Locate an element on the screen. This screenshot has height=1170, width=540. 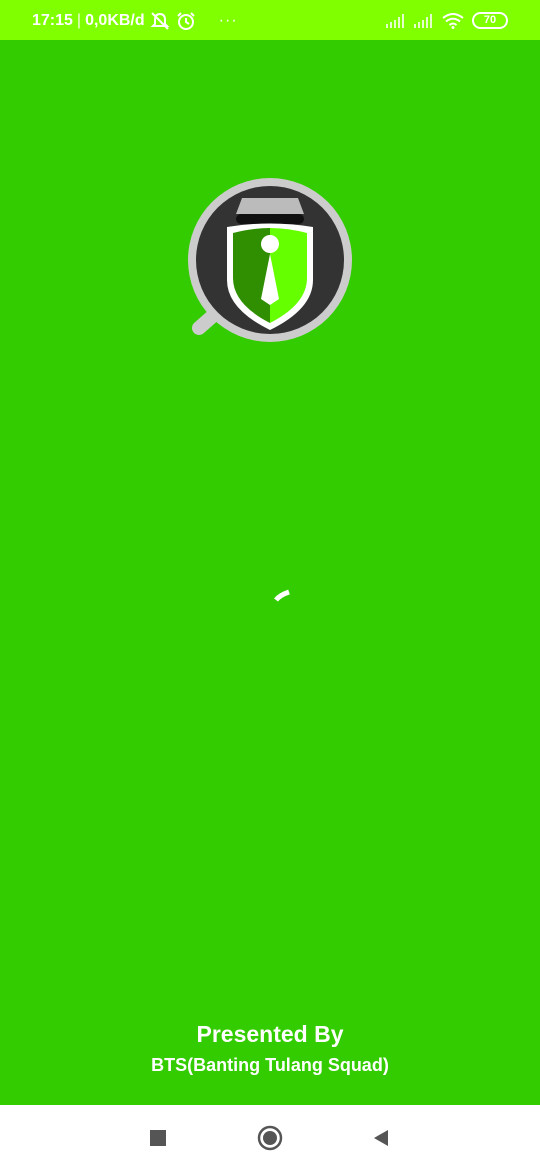
status-left: 17:15 | 0,0KB/d ··· is located at coordinates (135, 21).